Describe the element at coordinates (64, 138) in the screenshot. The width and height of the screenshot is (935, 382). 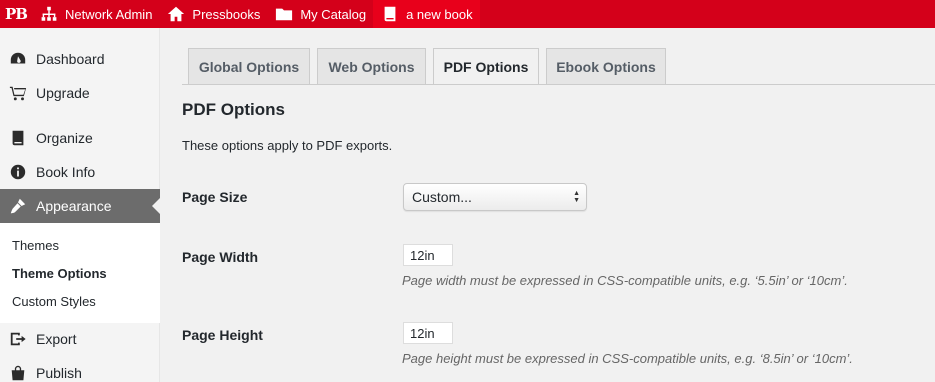
I see `sidebar-item-label: Organize` at that location.